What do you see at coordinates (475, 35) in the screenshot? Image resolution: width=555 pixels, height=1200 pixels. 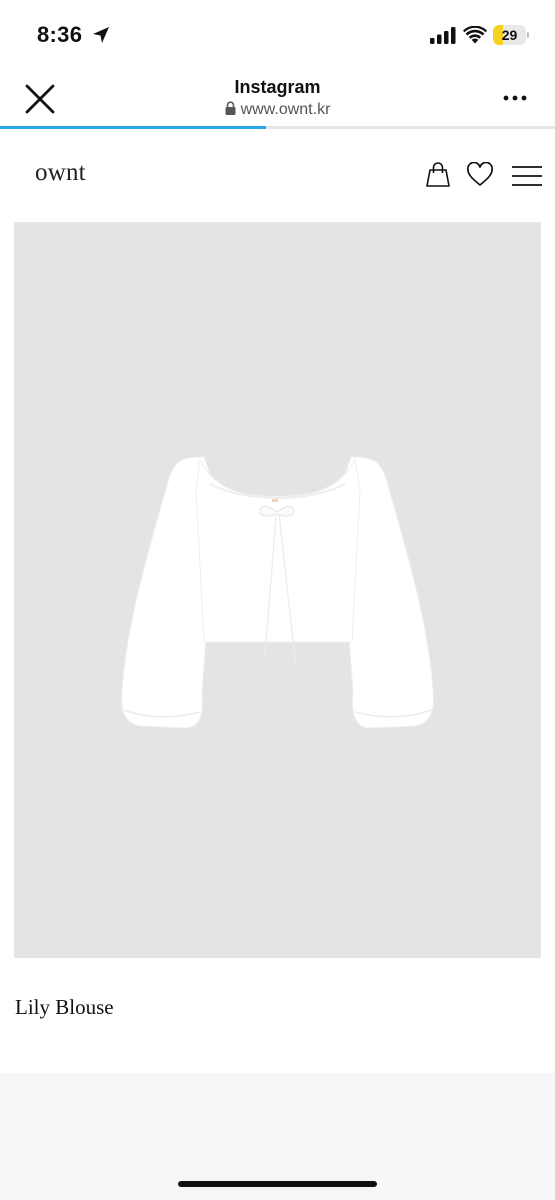 I see `wifi-icon` at bounding box center [475, 35].